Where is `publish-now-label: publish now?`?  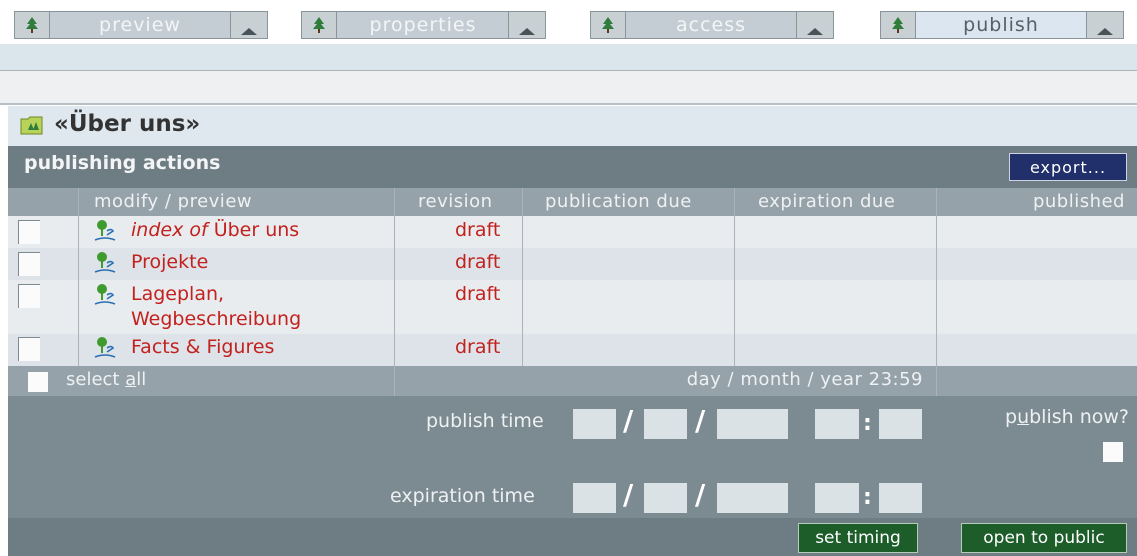 publish-now-label: publish now? is located at coordinates (1067, 417).